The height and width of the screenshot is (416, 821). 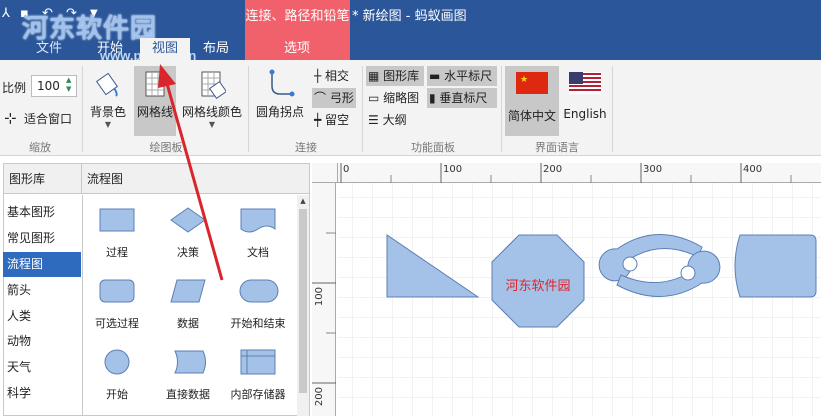 I want to click on horizontal-ruler-button: ▬ 水平标尺, so click(x=462, y=76).